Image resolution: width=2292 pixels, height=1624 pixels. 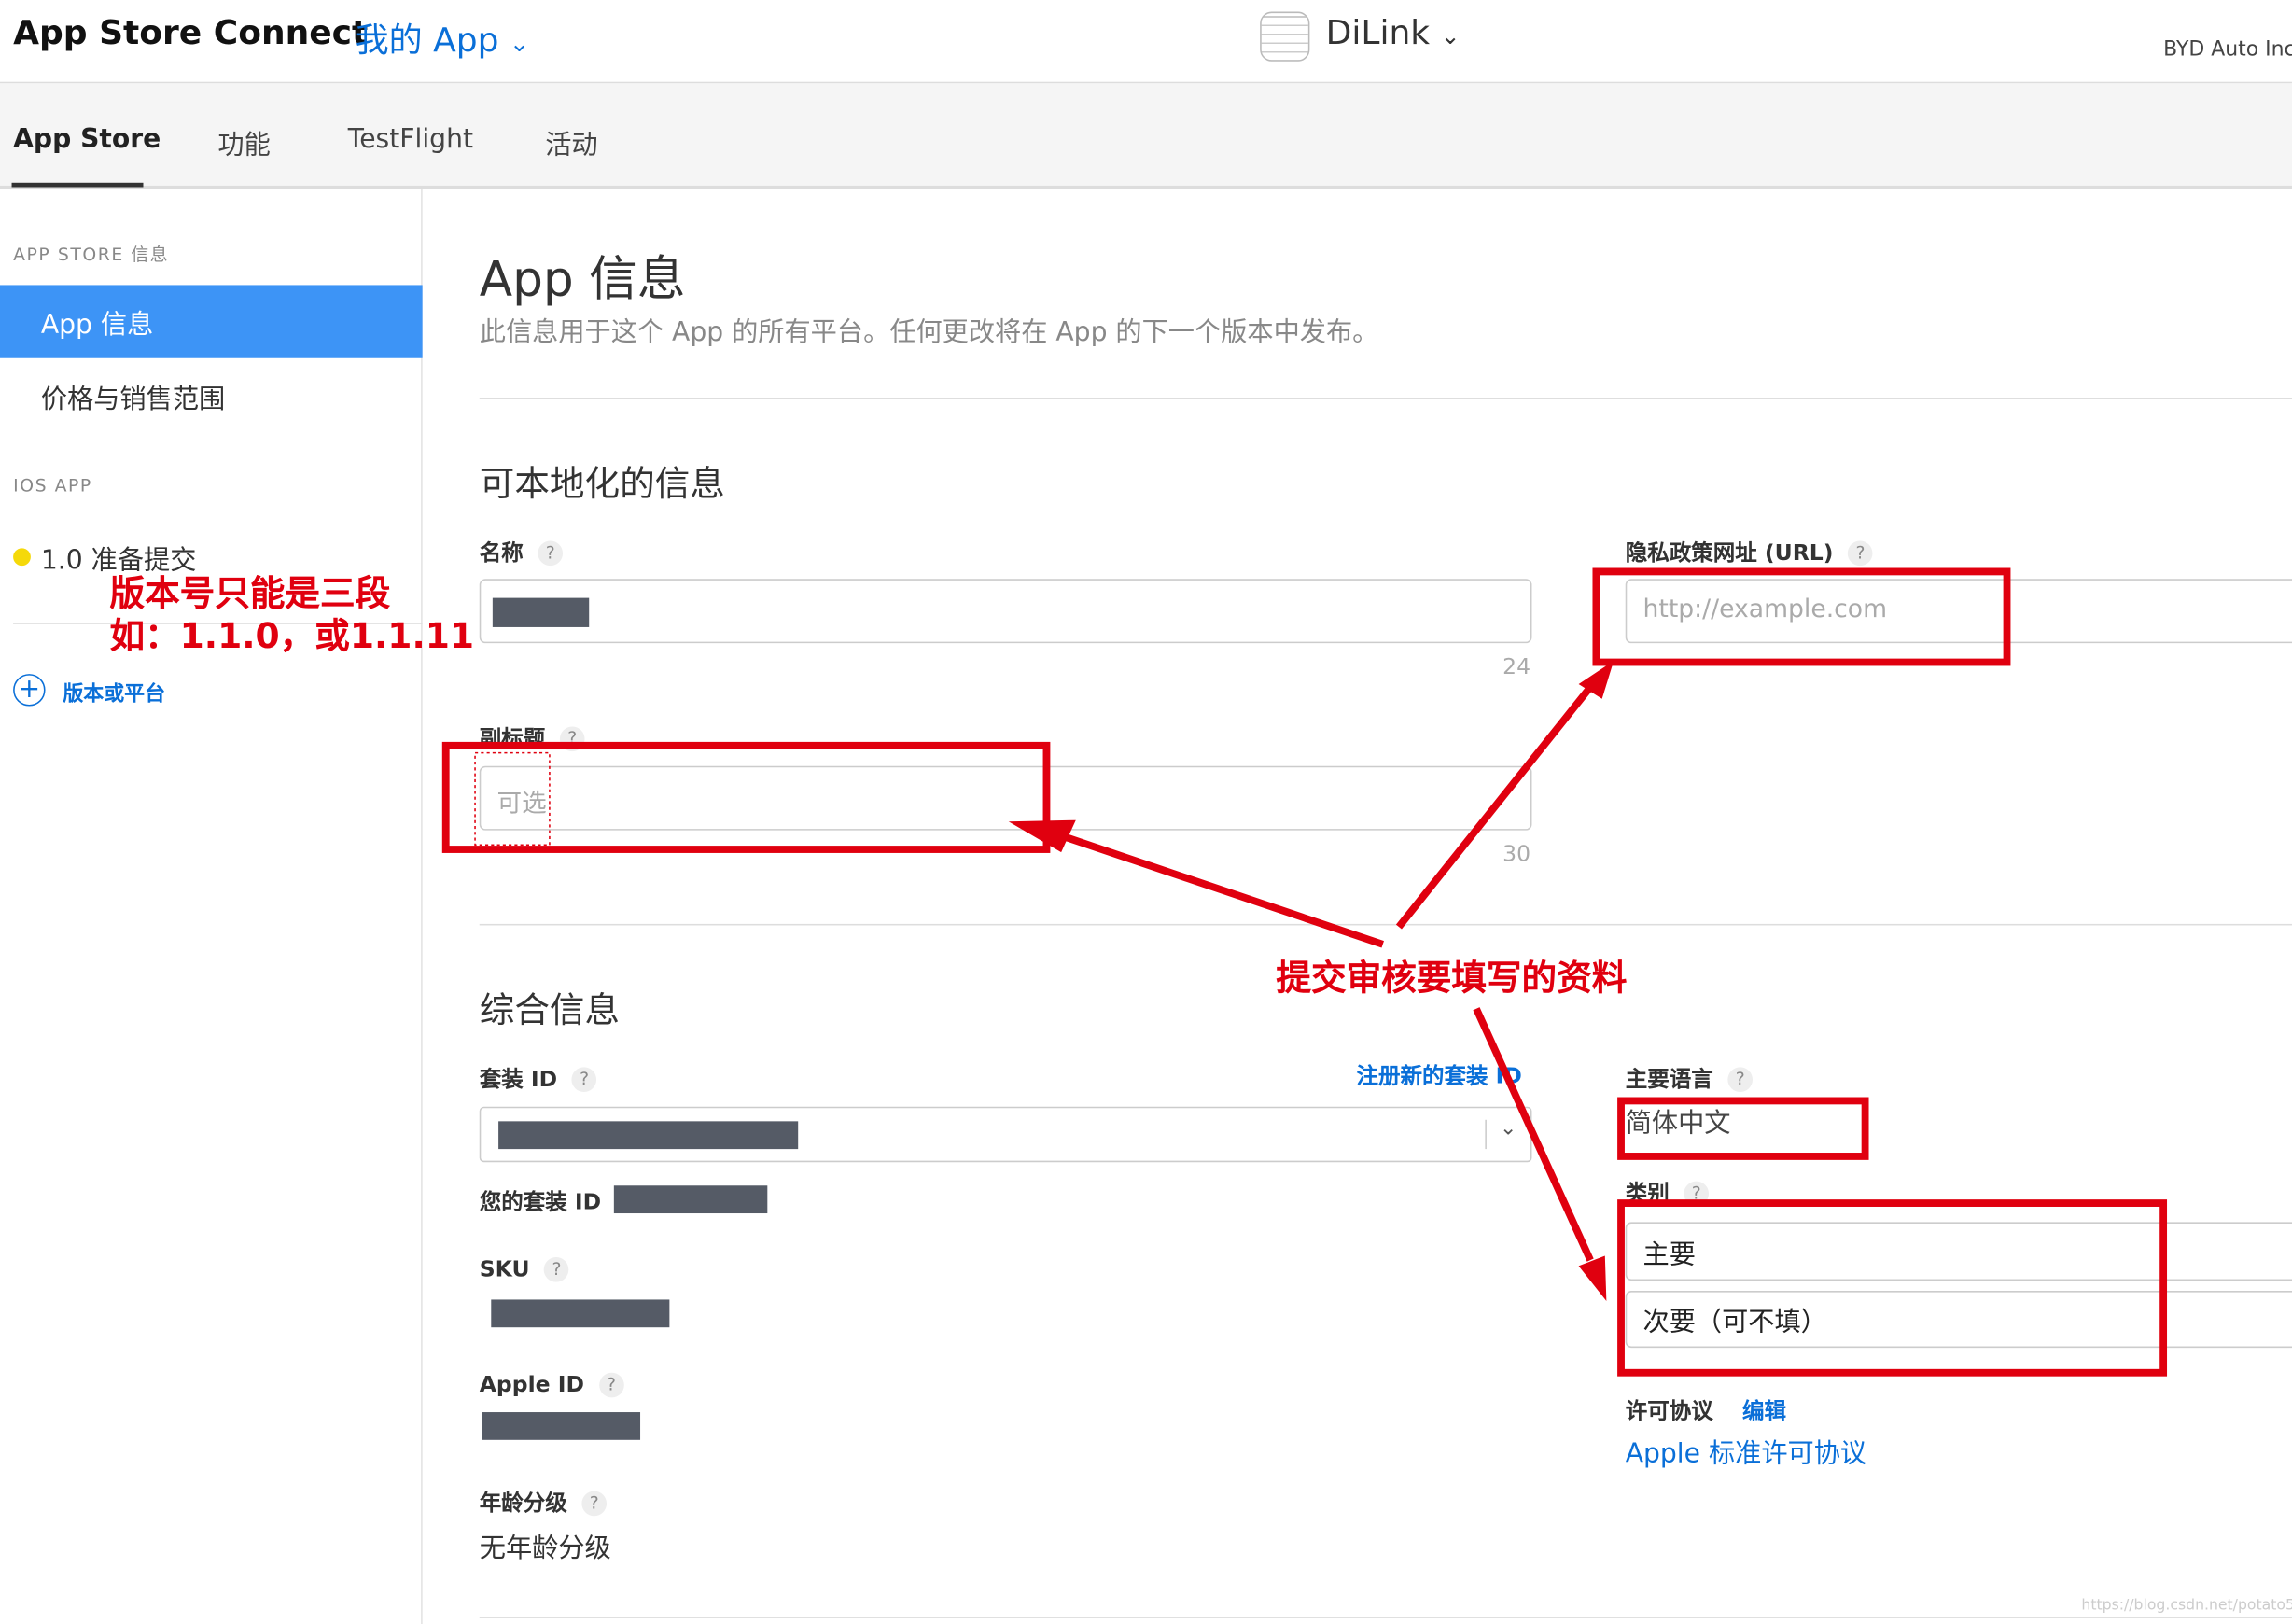 I want to click on privacy-url-input: http://example.com, so click(x=1958, y=611).